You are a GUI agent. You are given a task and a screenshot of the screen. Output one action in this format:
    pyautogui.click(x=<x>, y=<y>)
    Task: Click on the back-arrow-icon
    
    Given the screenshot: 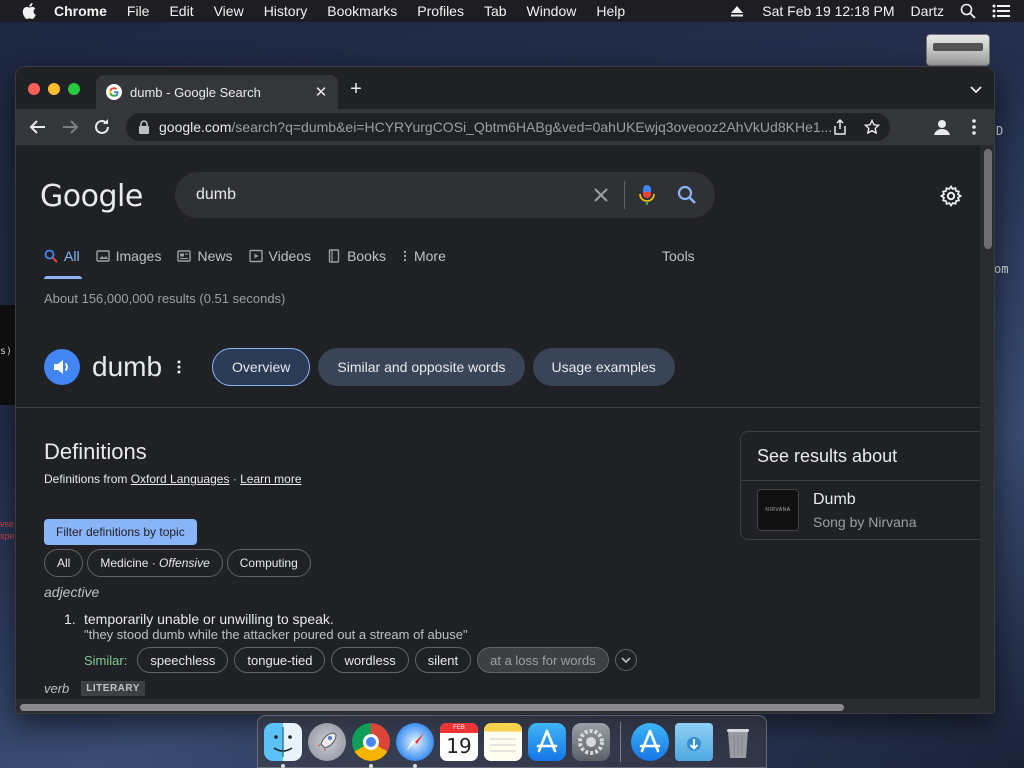 What is the action you would take?
    pyautogui.click(x=38, y=127)
    